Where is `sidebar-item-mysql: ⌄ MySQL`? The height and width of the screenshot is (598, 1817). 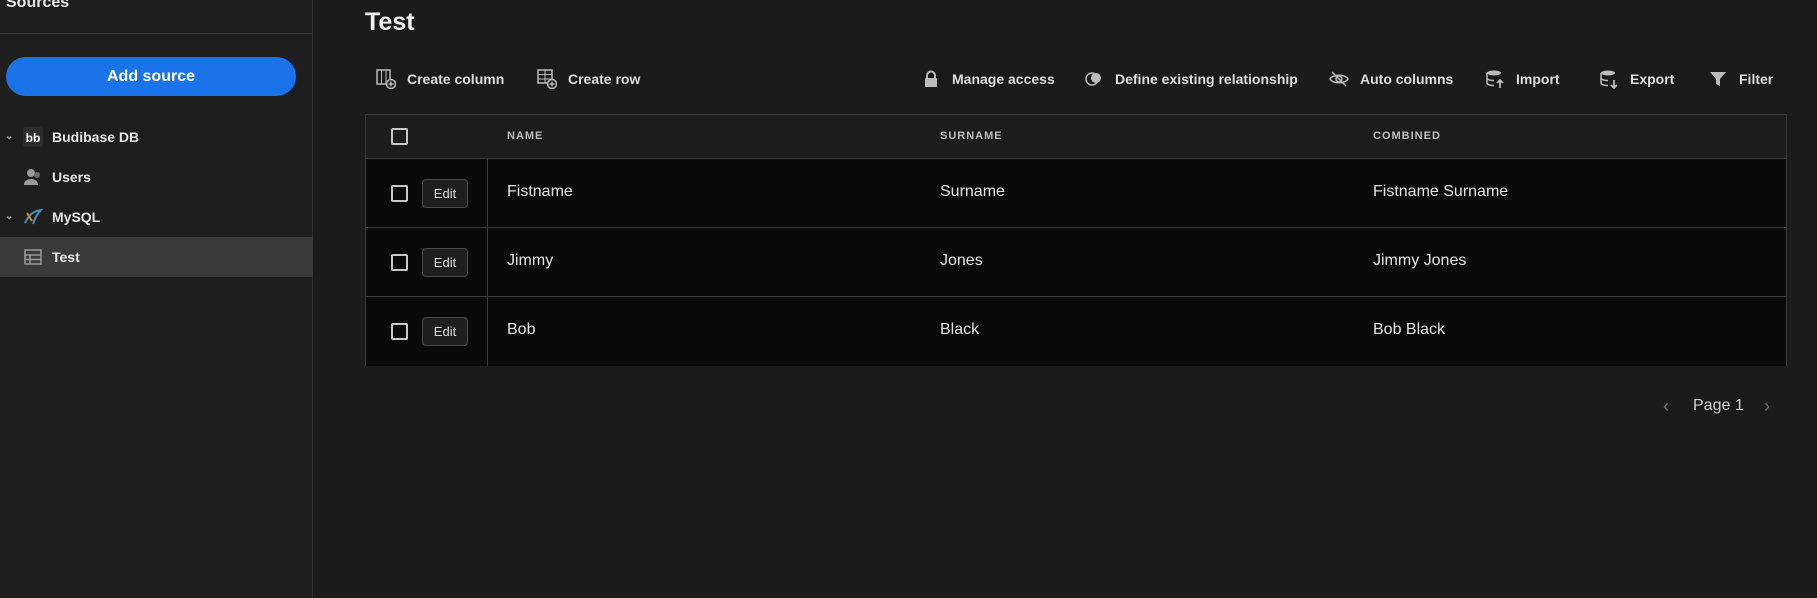
sidebar-item-mysql: ⌄ MySQL is located at coordinates (156, 217).